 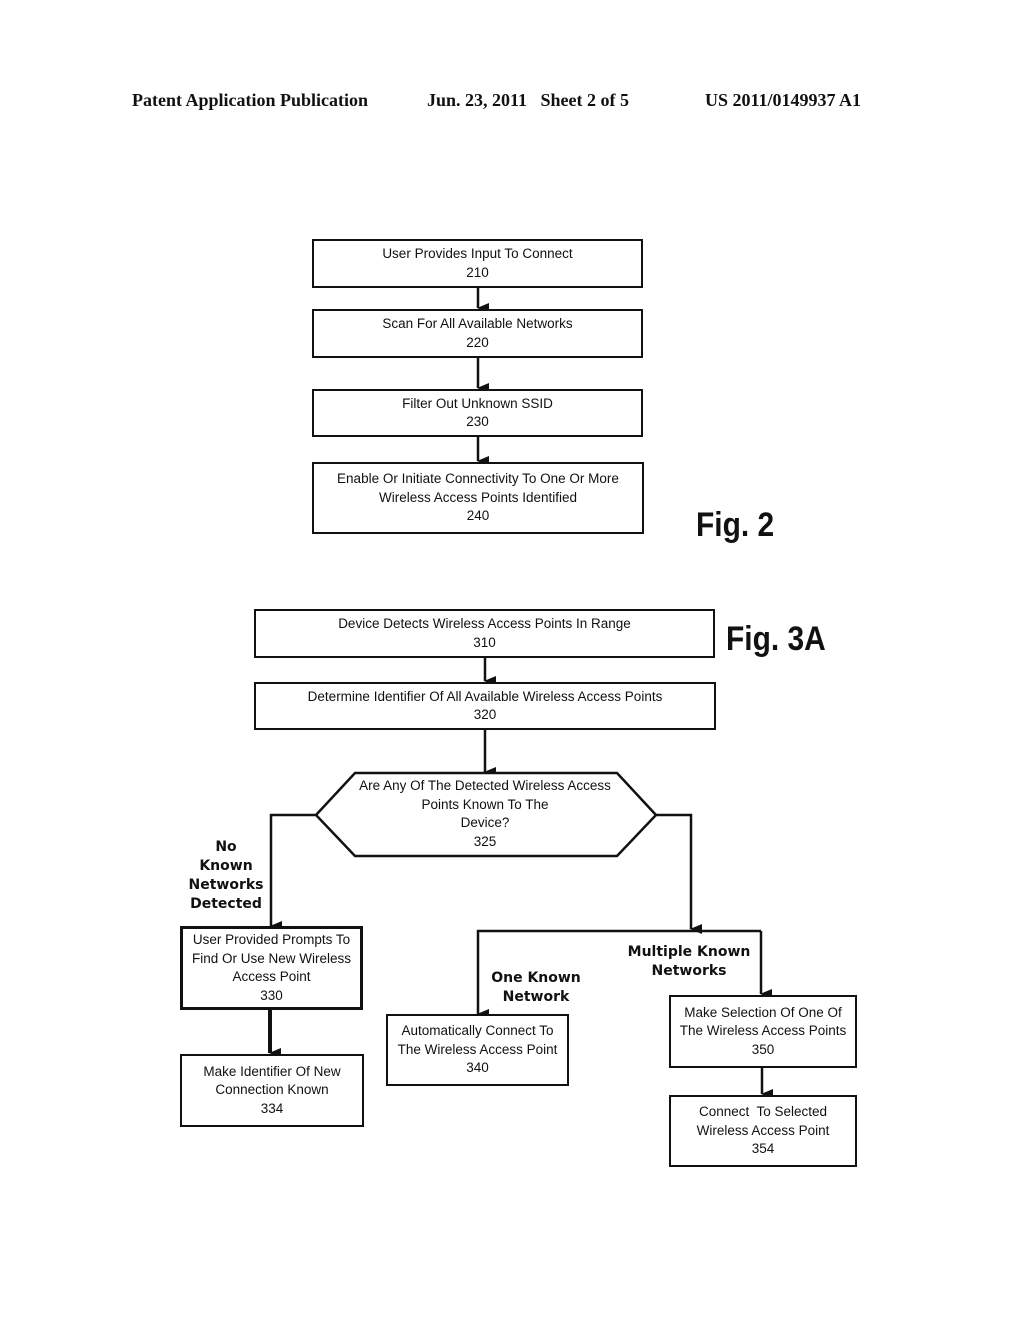 I want to click on step-230: Filter Out Unknown SSID 230, so click(x=477, y=413).